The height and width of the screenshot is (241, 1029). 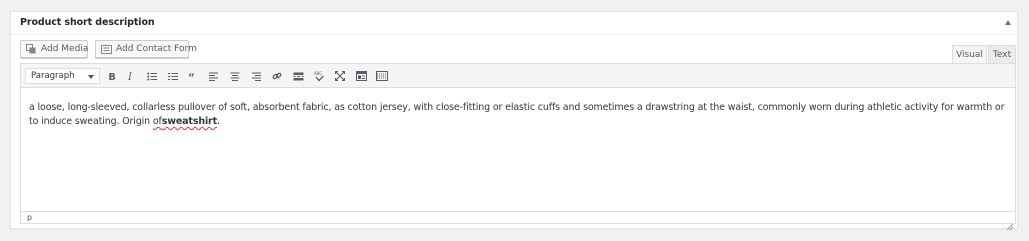 I want to click on bold-icon: B, so click(x=112, y=76).